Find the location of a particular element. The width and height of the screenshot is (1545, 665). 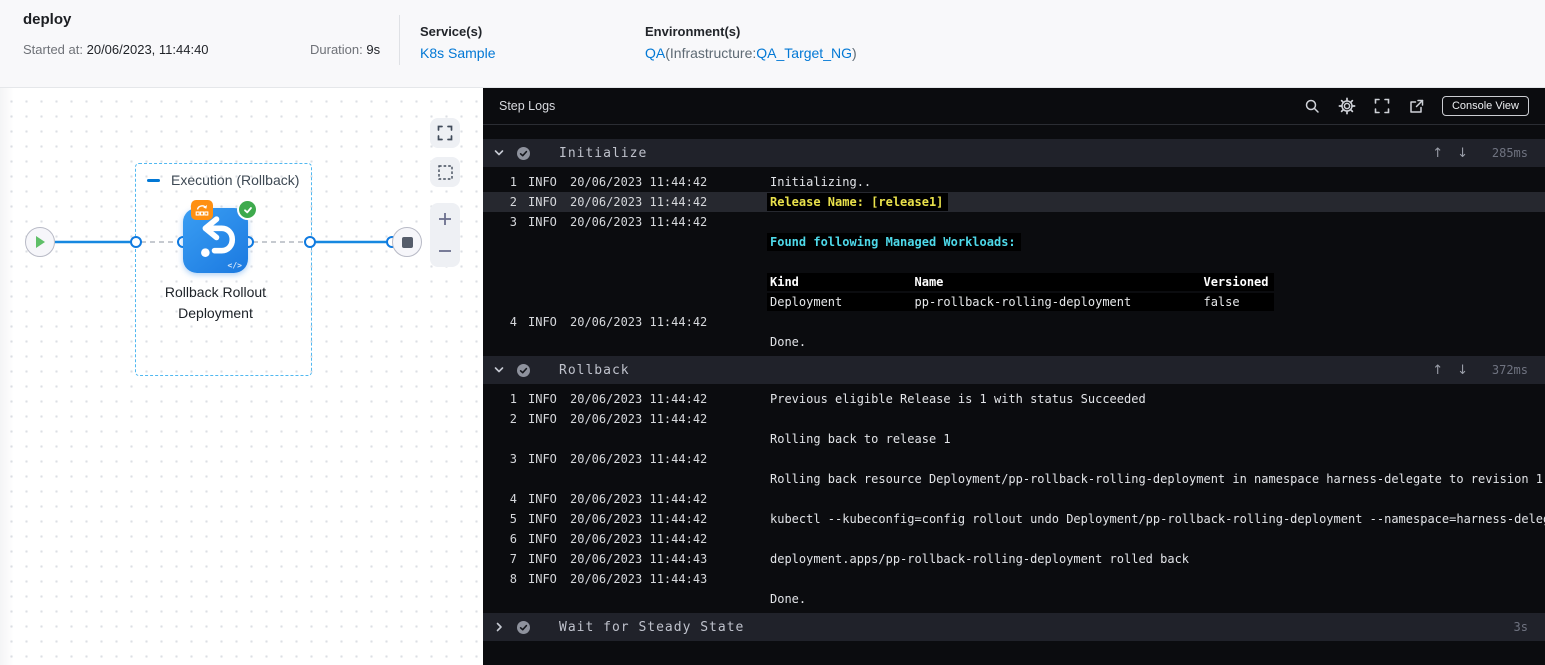

play-icon is located at coordinates (40, 242).